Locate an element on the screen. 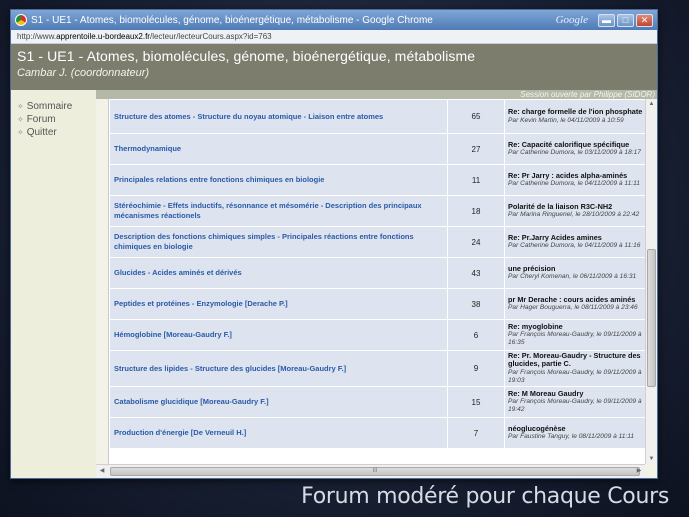  horizontal-scrollbar: ◀ III ▶ is located at coordinates (370, 471).